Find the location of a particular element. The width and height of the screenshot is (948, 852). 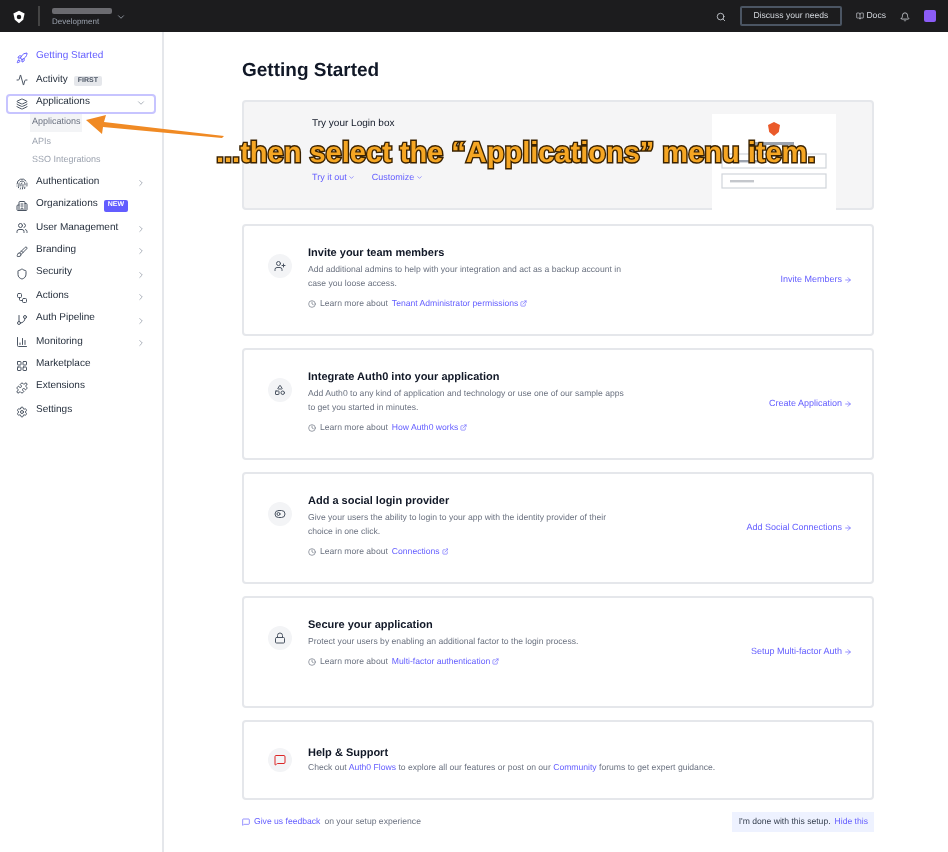

page-title: Getting Started is located at coordinates (312, 72).